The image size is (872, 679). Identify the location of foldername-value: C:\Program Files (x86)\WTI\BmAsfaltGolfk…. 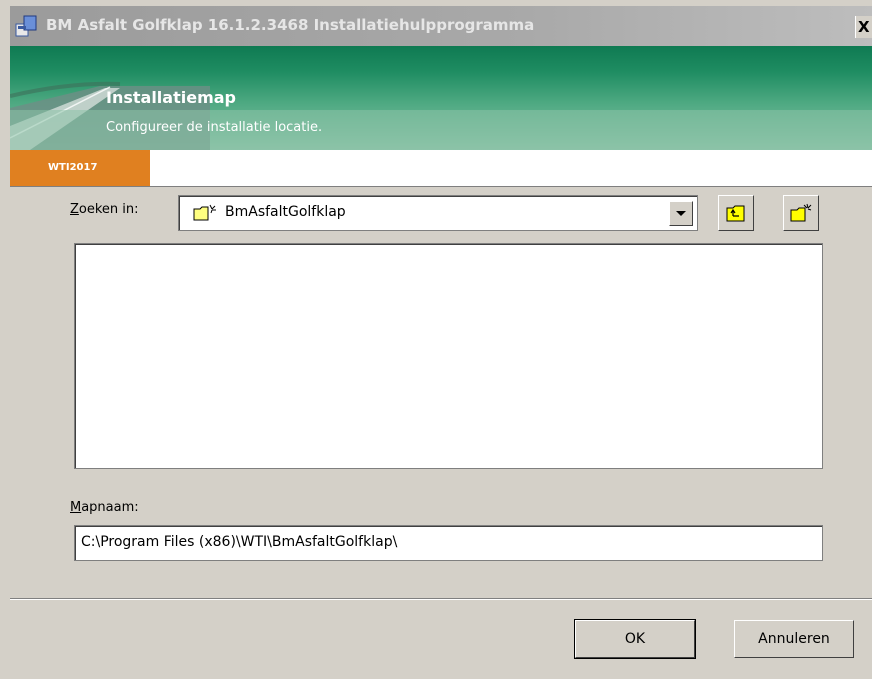
(239, 542).